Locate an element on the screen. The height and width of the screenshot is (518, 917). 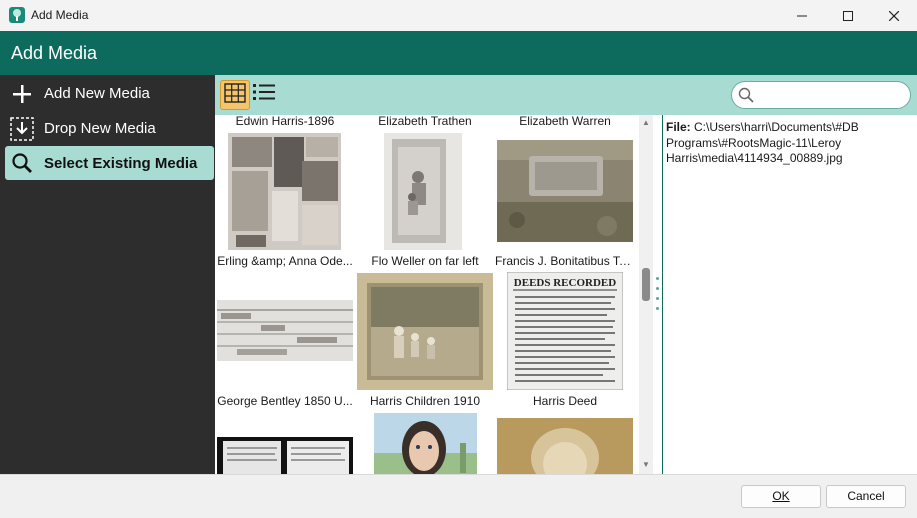
thumbnail-caption: Edwin Harris-1896 is located at coordinates (285, 121).